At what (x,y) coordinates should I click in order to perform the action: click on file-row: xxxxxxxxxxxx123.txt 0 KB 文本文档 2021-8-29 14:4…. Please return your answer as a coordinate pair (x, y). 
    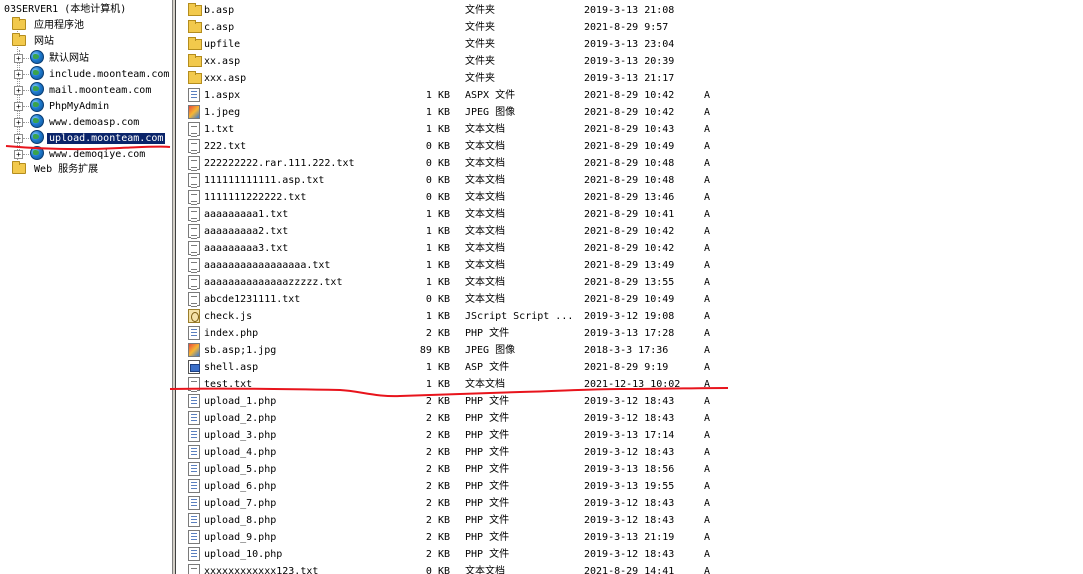
    Looking at the image, I should click on (631, 568).